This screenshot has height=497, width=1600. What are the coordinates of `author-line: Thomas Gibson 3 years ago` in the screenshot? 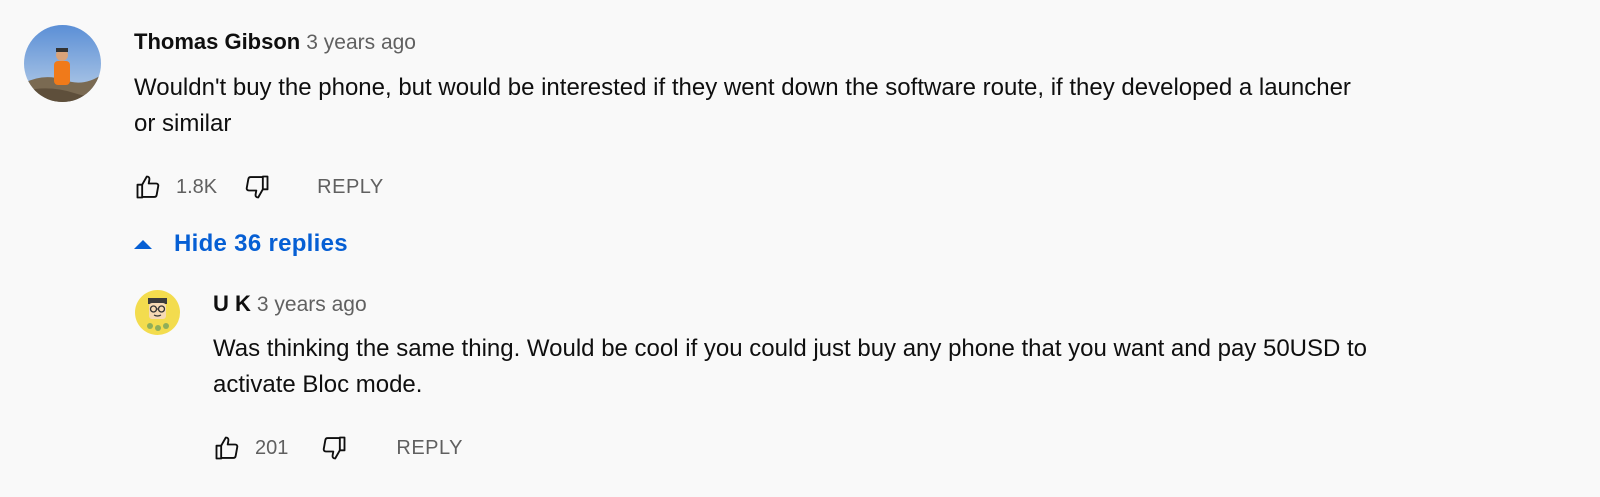 It's located at (275, 42).